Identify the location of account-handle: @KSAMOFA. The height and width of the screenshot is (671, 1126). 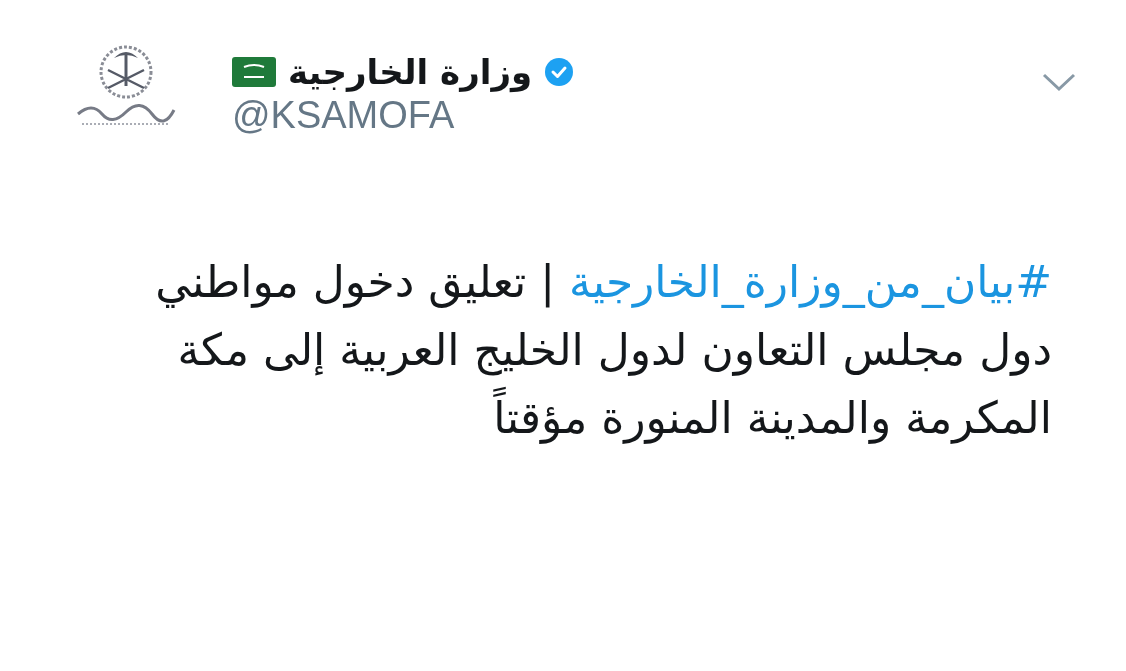
(637, 115).